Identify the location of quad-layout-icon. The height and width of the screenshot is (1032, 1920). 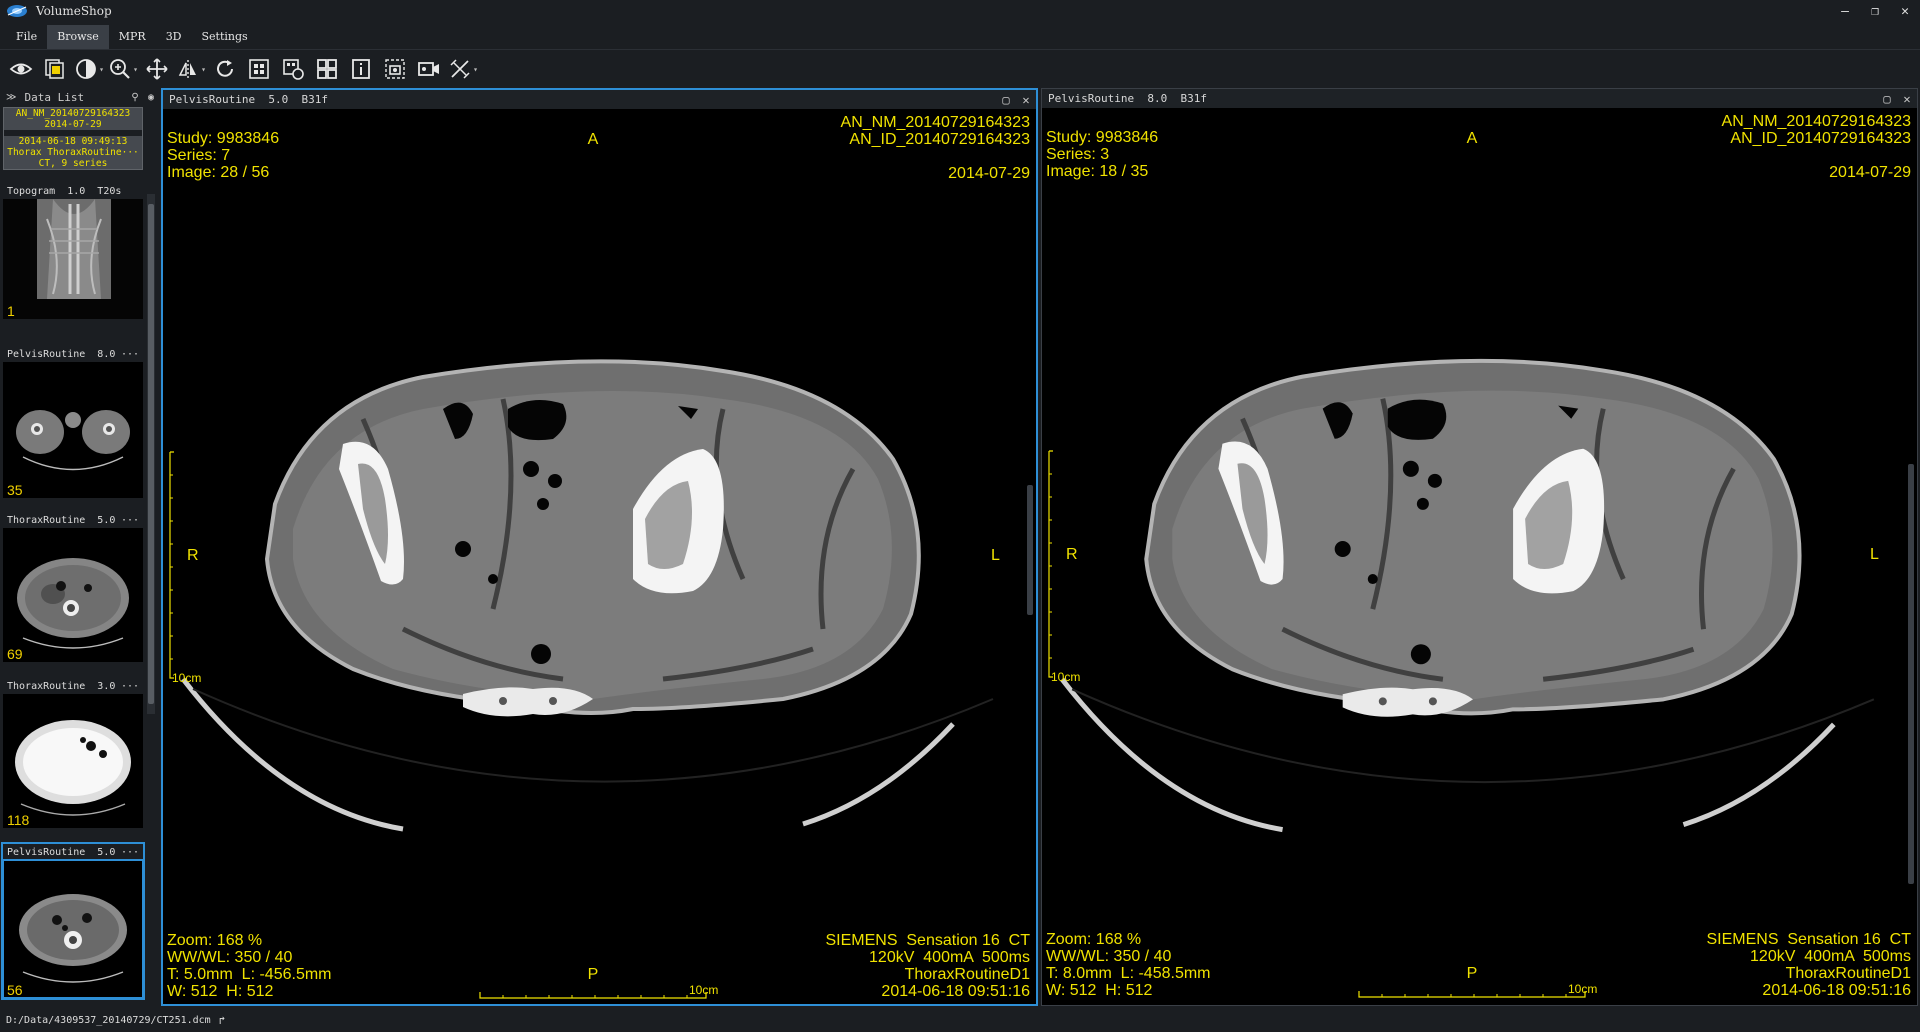
(327, 69).